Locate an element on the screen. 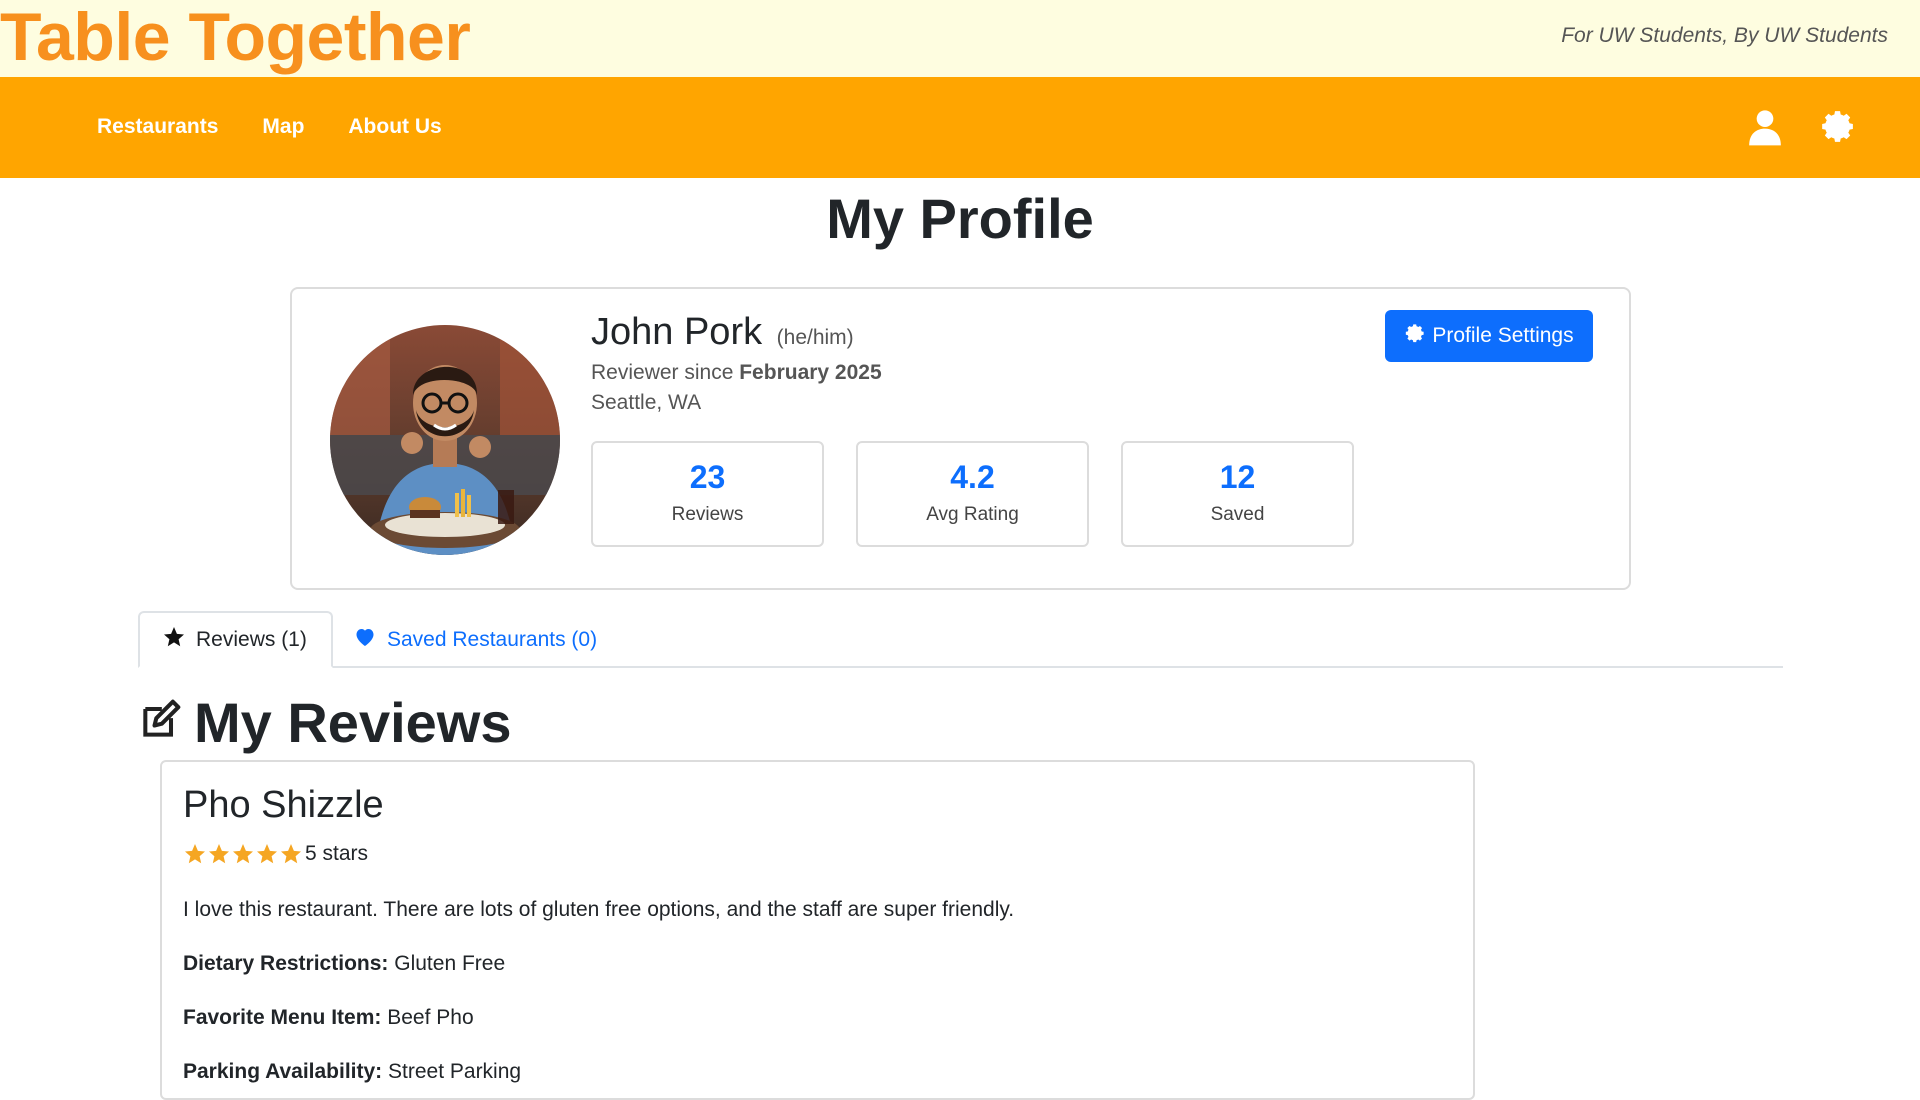 The width and height of the screenshot is (1920, 1100). nav-link-restaurants: Restaurants is located at coordinates (157, 127).